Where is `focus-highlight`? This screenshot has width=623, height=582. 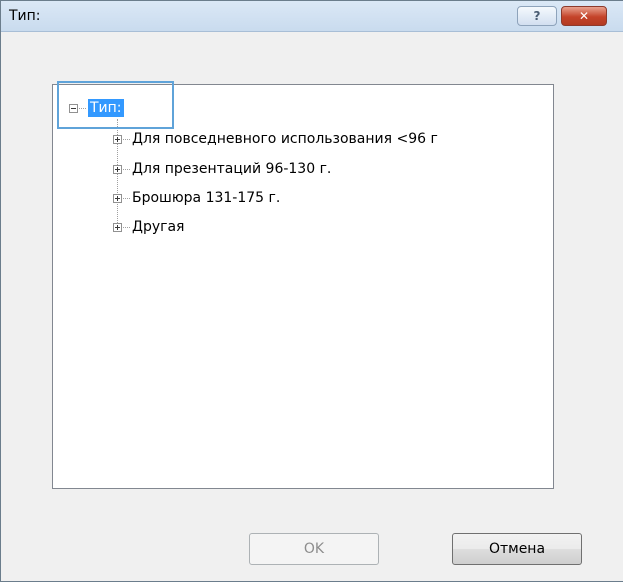
focus-highlight is located at coordinates (115, 105).